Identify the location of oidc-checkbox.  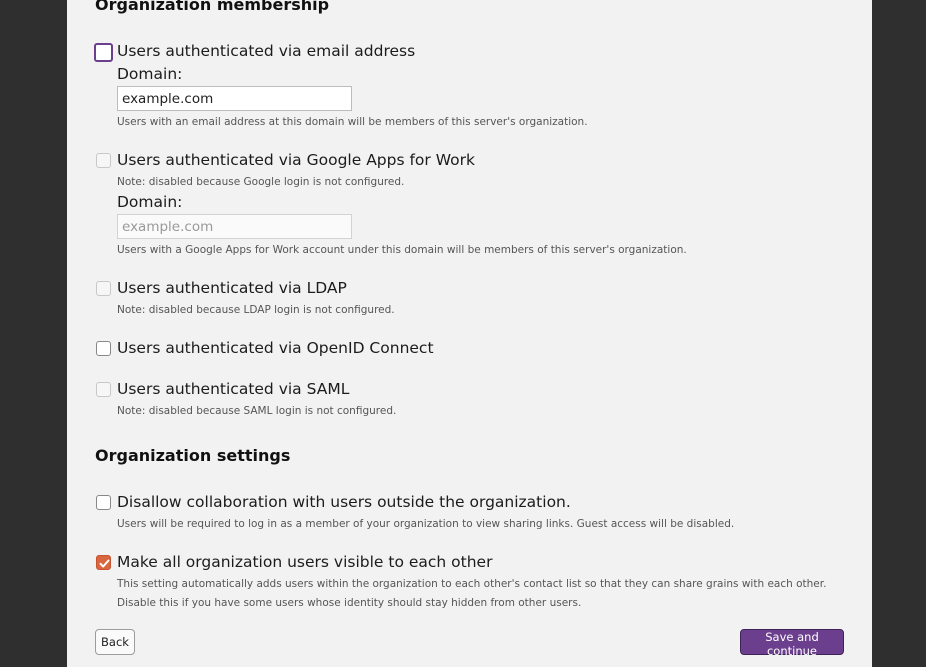
(103, 348).